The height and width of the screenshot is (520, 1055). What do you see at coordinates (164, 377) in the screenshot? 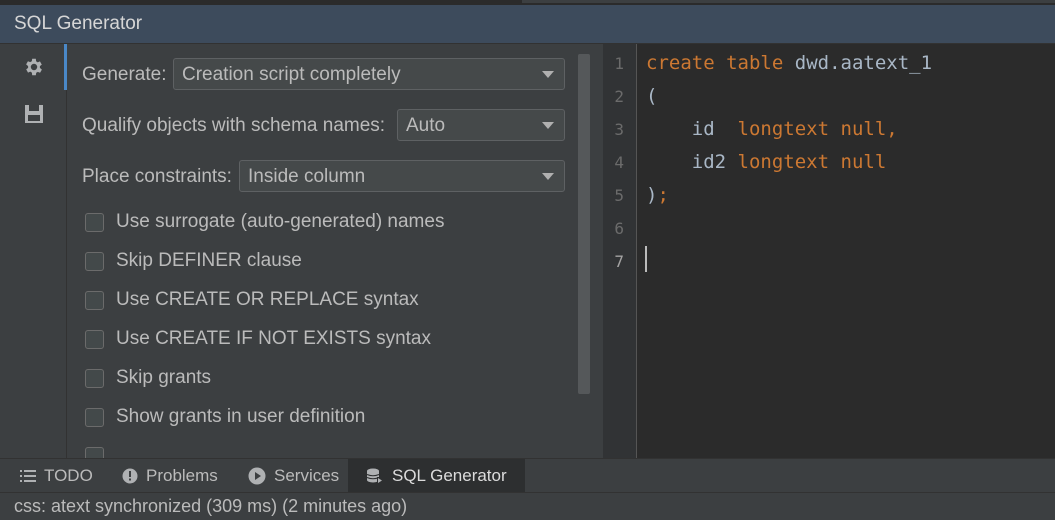
I see `checkbox-label: Skip grants` at bounding box center [164, 377].